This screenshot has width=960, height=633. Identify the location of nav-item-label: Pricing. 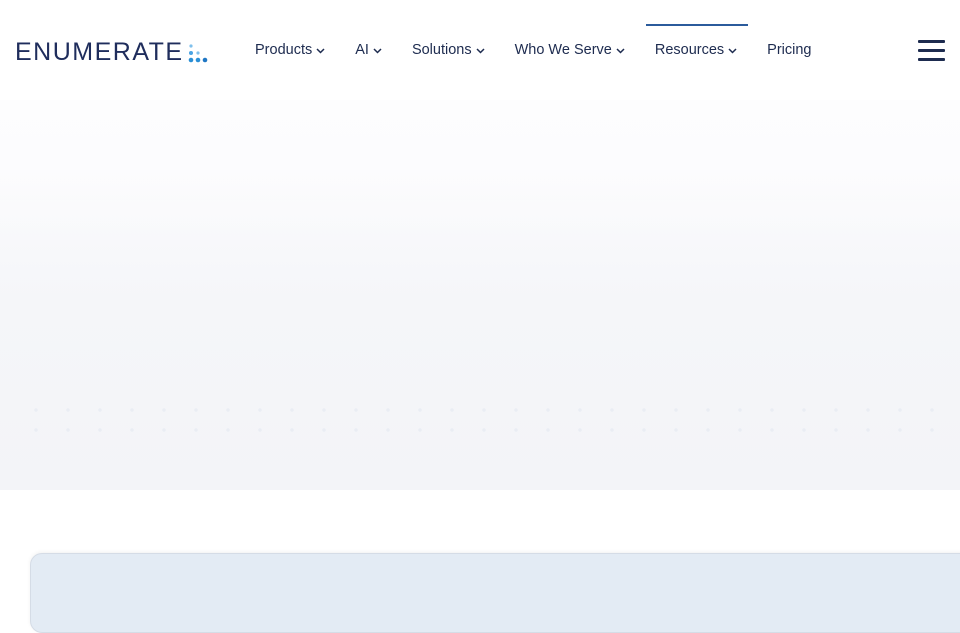
(789, 50).